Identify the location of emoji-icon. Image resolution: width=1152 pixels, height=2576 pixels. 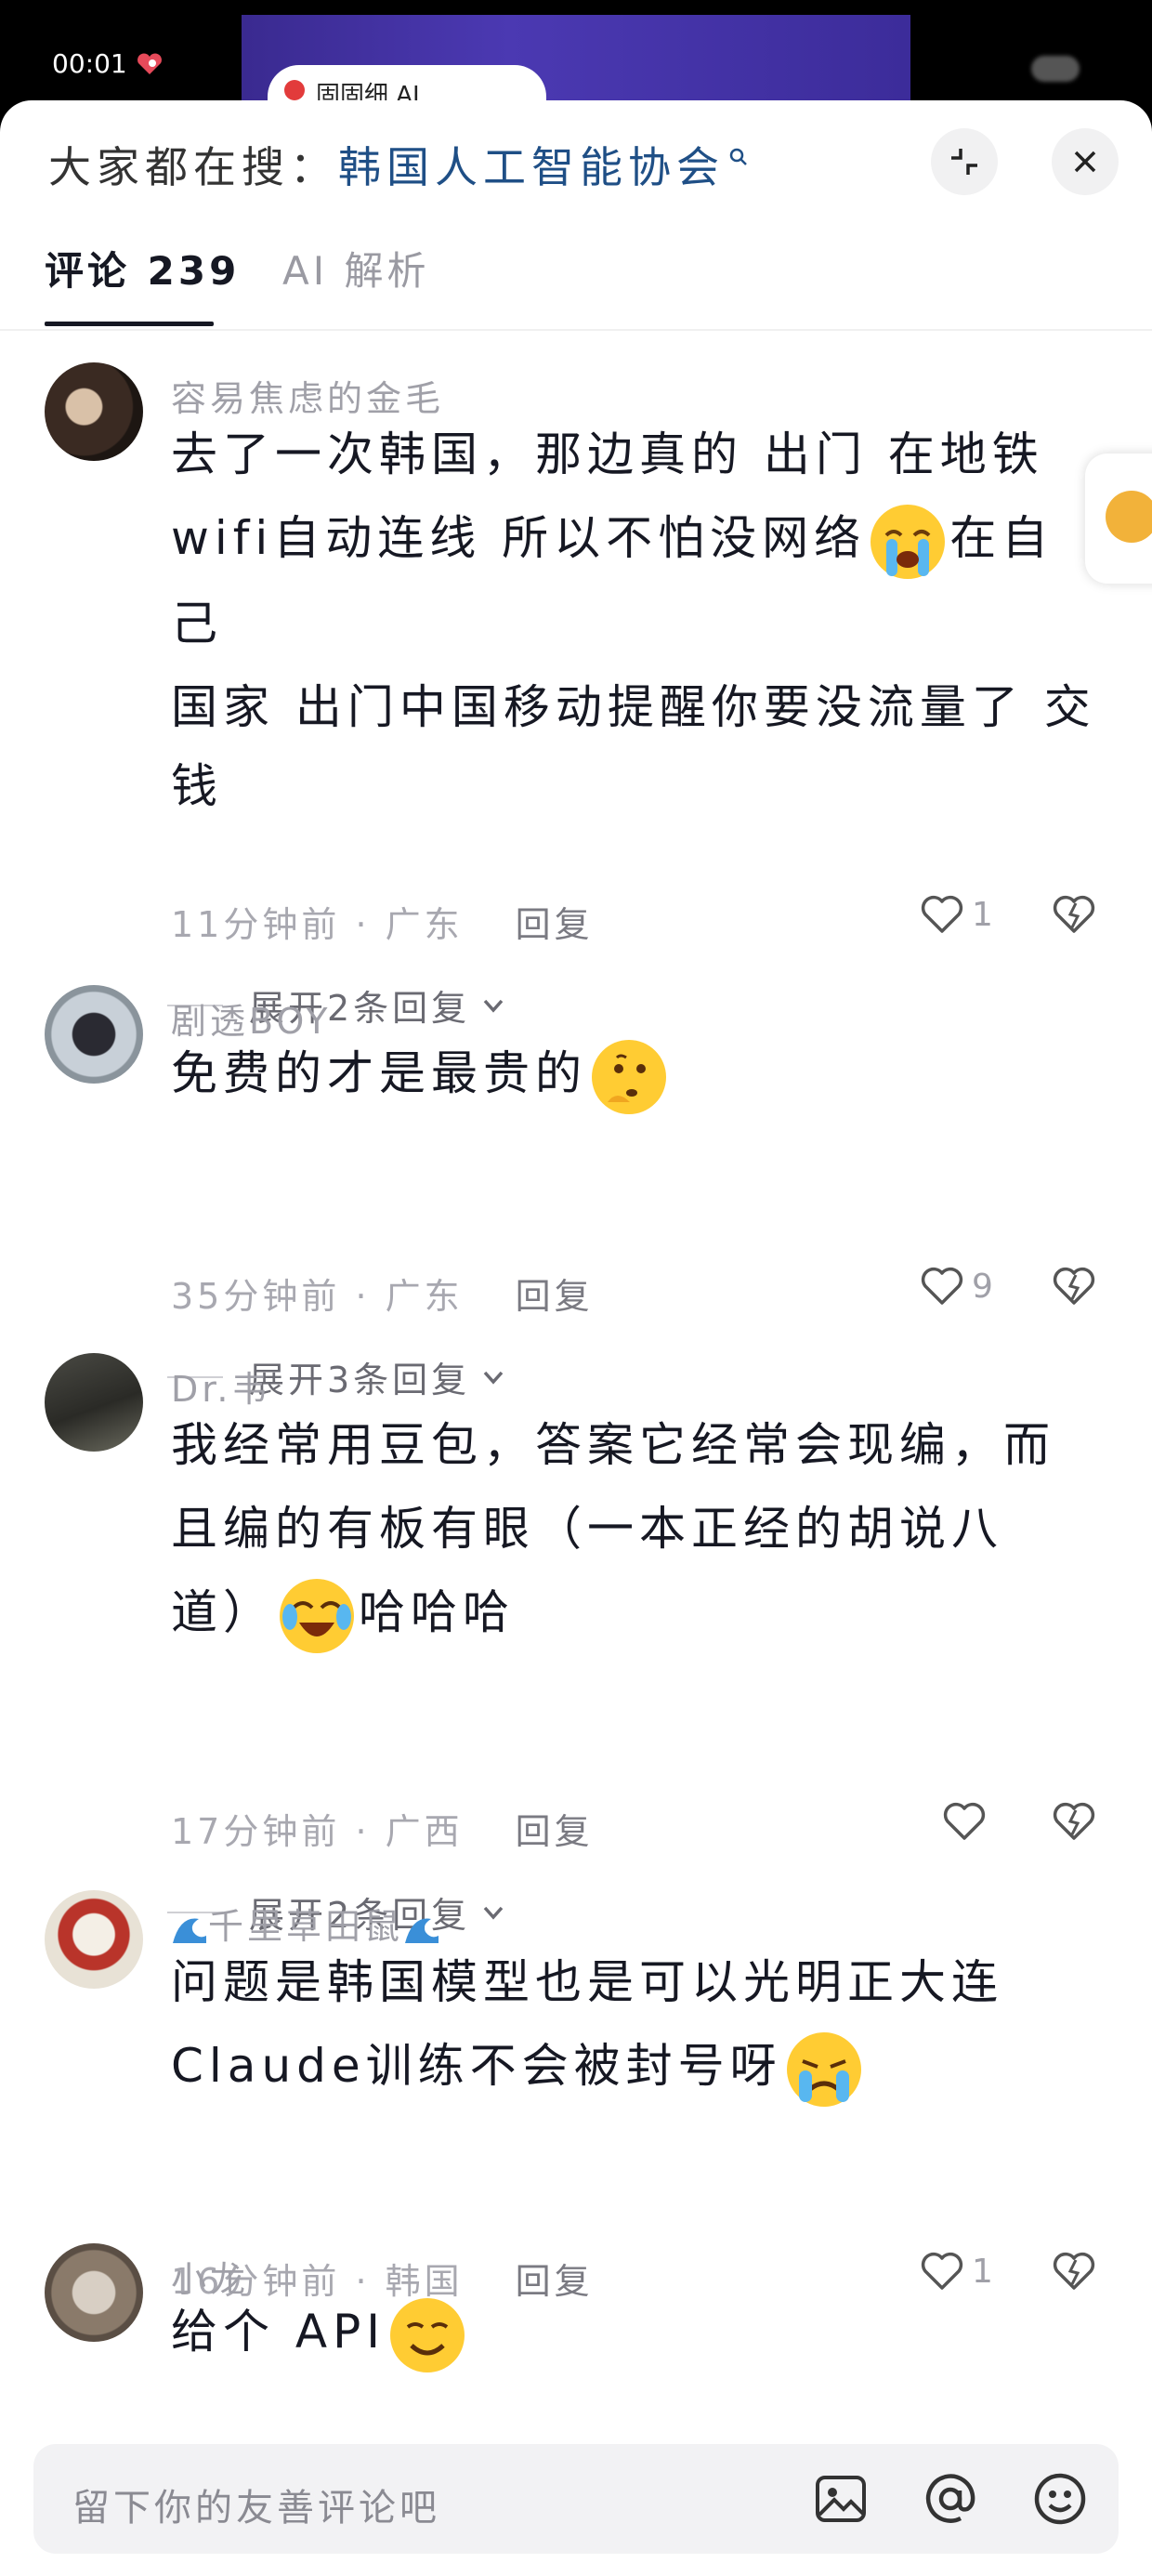
(1060, 2499).